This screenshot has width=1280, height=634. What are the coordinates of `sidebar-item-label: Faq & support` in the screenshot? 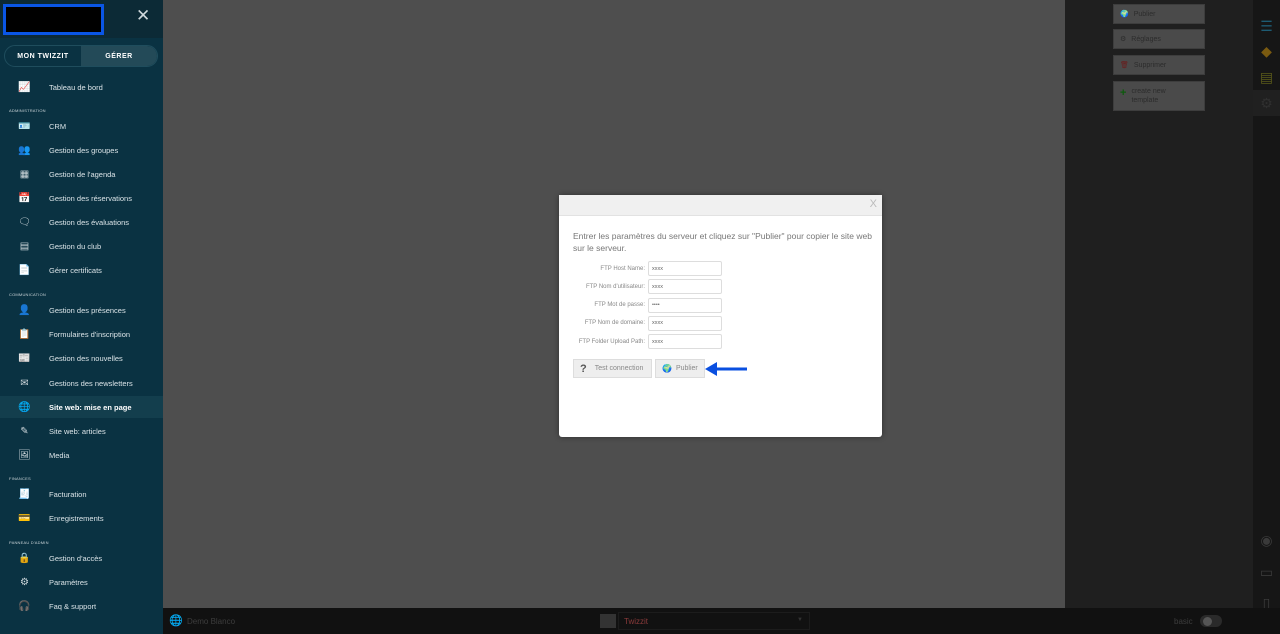 It's located at (73, 606).